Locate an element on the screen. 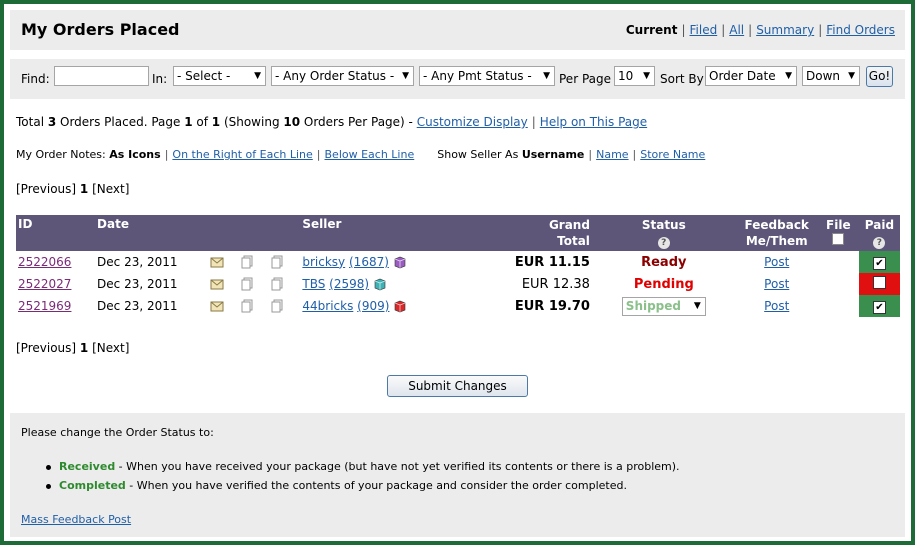 This screenshot has width=915, height=545. in-label: In: is located at coordinates (160, 79).